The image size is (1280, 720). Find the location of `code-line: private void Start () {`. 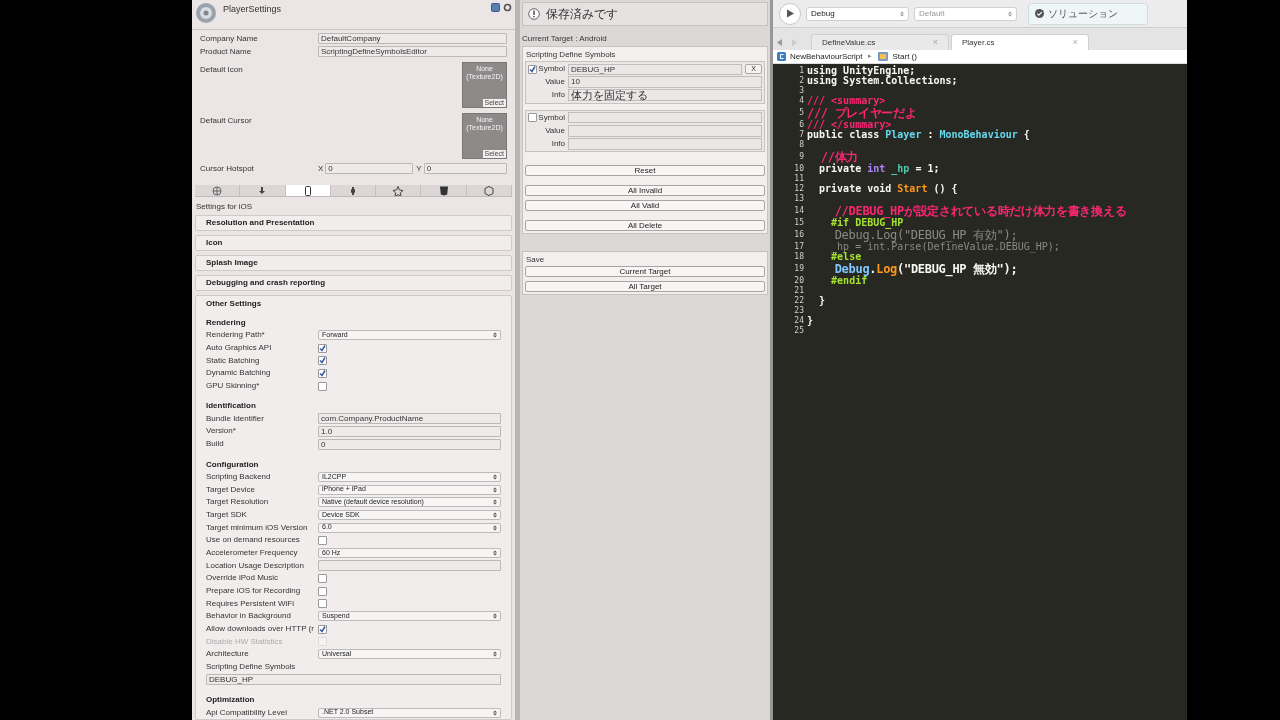

code-line: private void Start () { is located at coordinates (888, 189).